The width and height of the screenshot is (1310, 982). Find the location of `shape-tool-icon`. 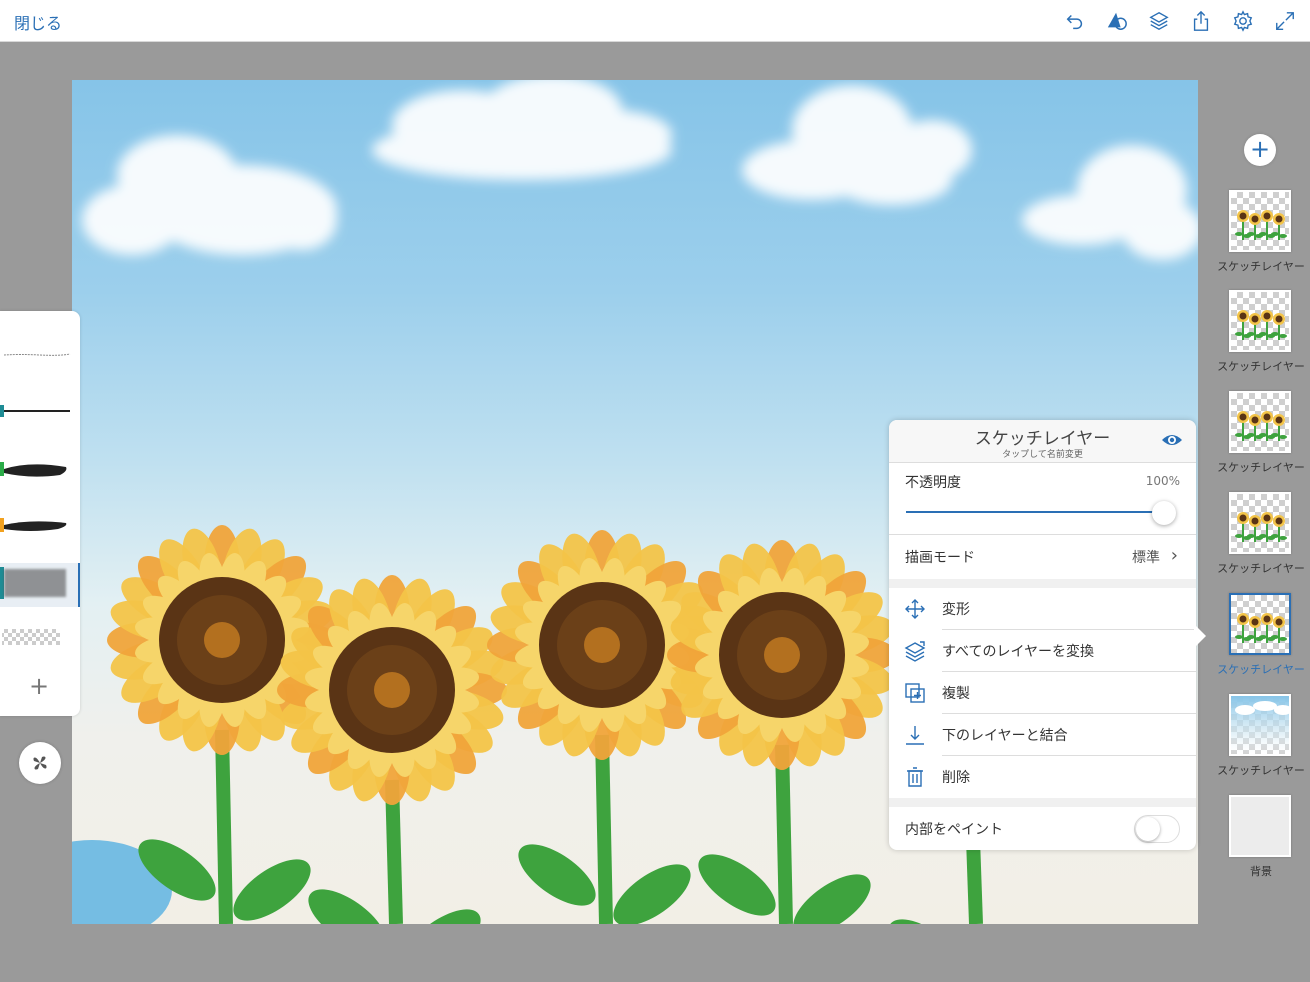

shape-tool-icon is located at coordinates (1117, 21).